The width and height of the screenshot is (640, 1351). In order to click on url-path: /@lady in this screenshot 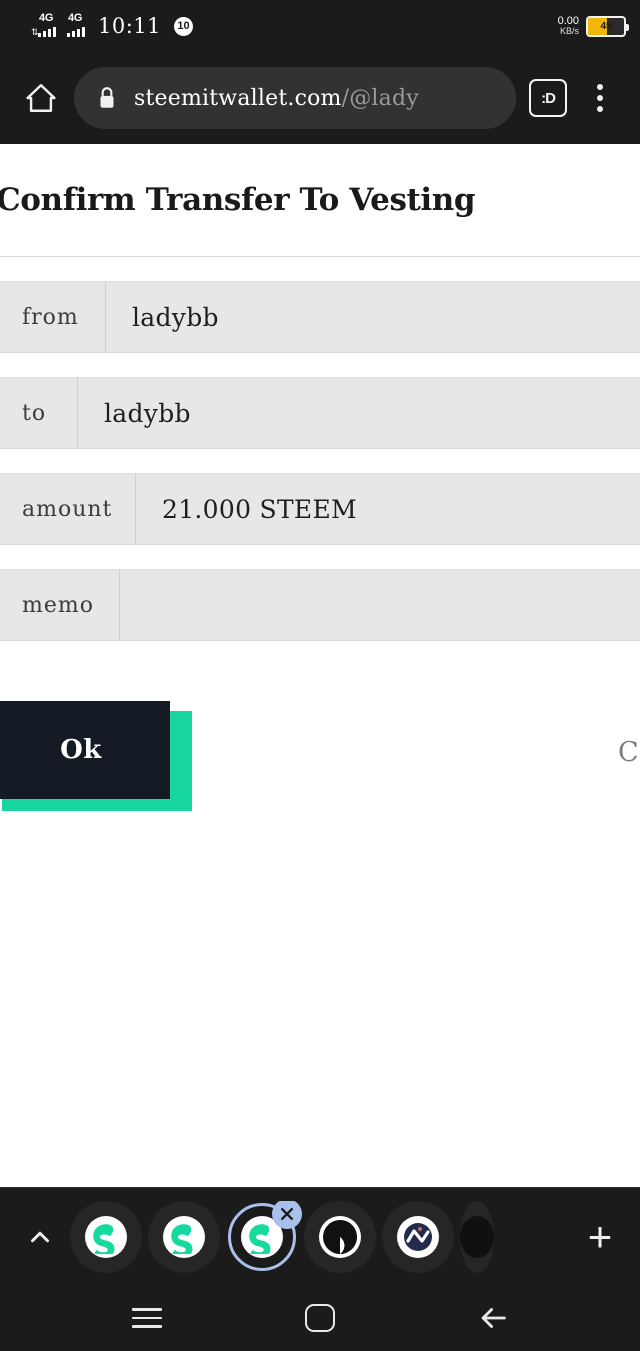, I will do `click(380, 98)`.